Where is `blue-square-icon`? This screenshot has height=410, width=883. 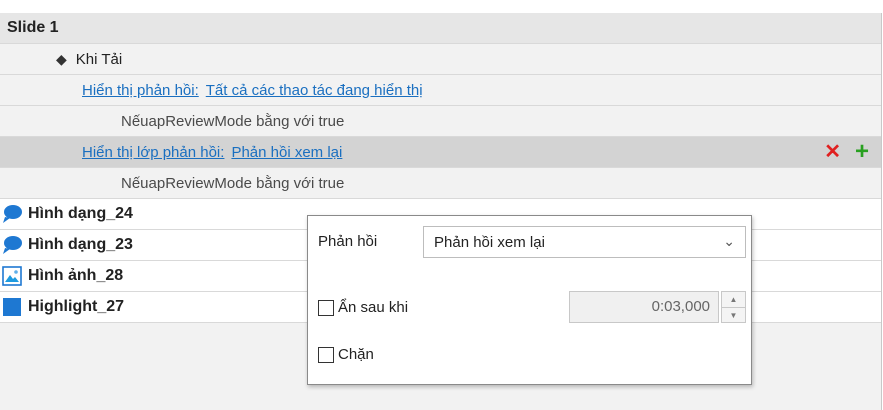
blue-square-icon is located at coordinates (12, 307).